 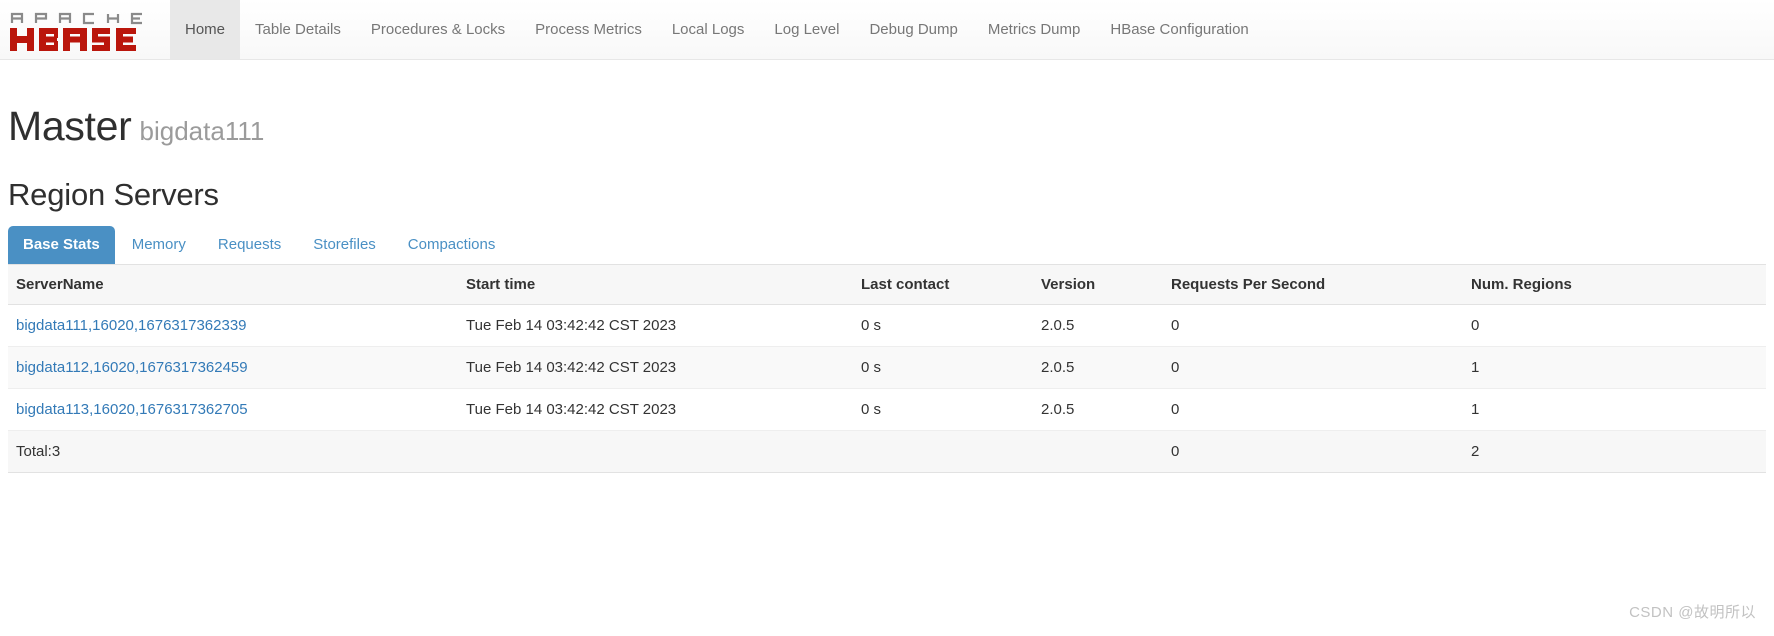 I want to click on nav-link-process-metrics: Process Metrics, so click(x=588, y=29).